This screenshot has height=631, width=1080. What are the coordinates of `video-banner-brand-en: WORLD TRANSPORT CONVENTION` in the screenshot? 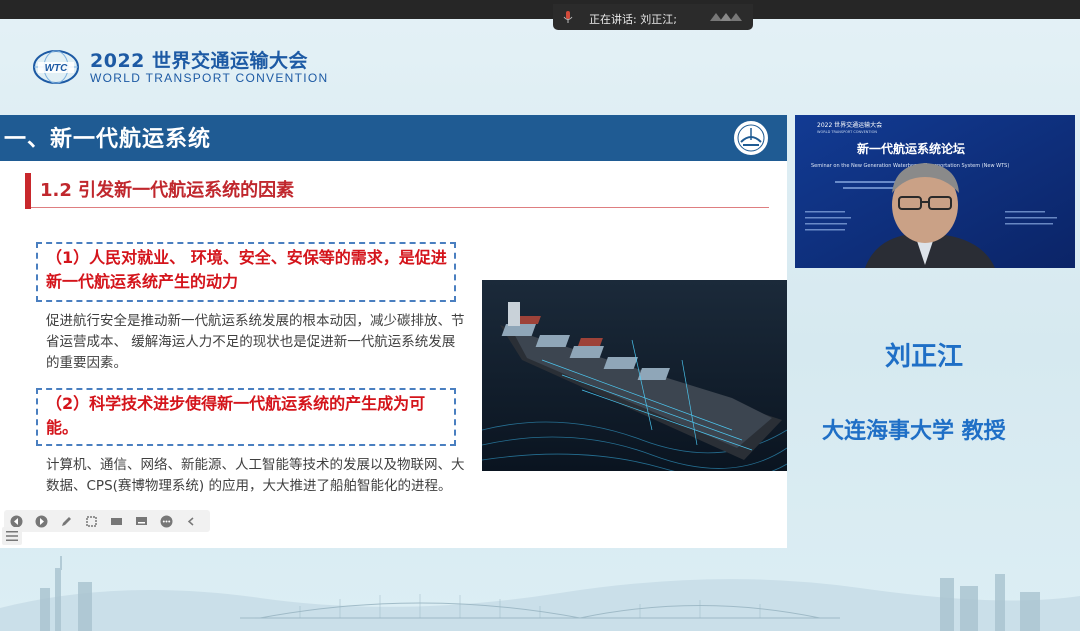 It's located at (847, 132).